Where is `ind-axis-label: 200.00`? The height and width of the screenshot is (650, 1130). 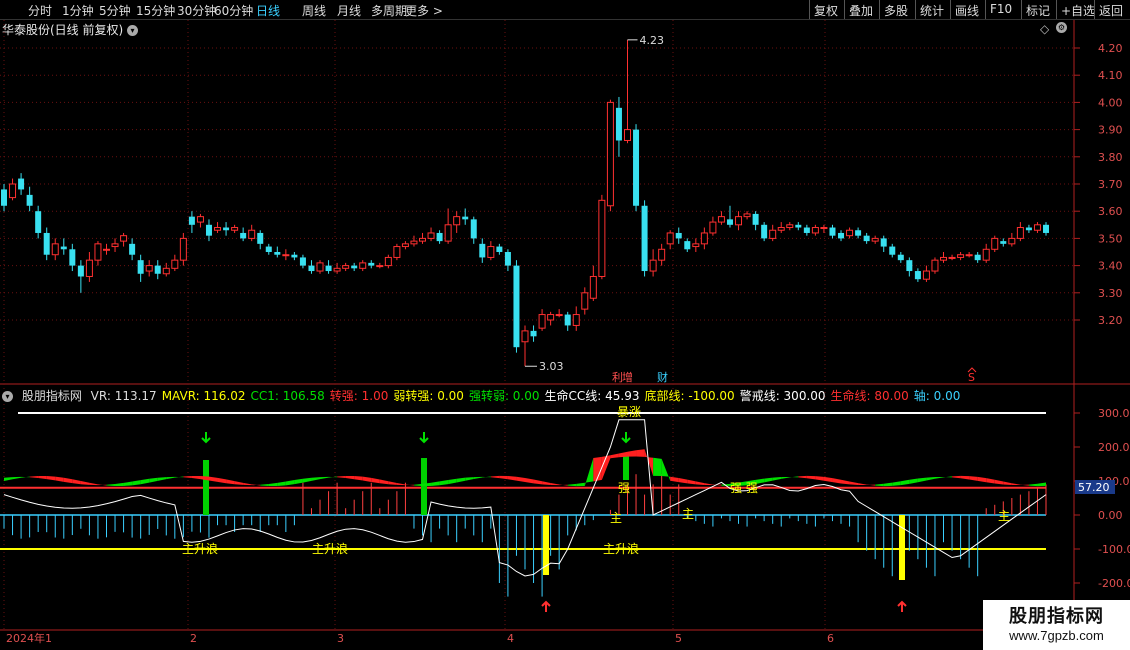 ind-axis-label: 200.00 is located at coordinates (1114, 447).